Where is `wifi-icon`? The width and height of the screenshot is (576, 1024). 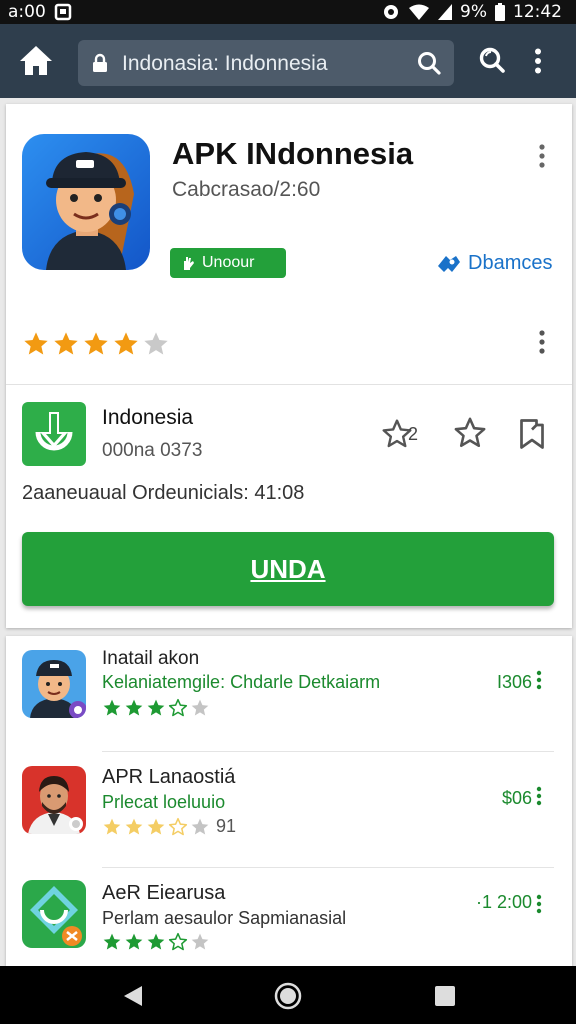
wifi-icon is located at coordinates (419, 12).